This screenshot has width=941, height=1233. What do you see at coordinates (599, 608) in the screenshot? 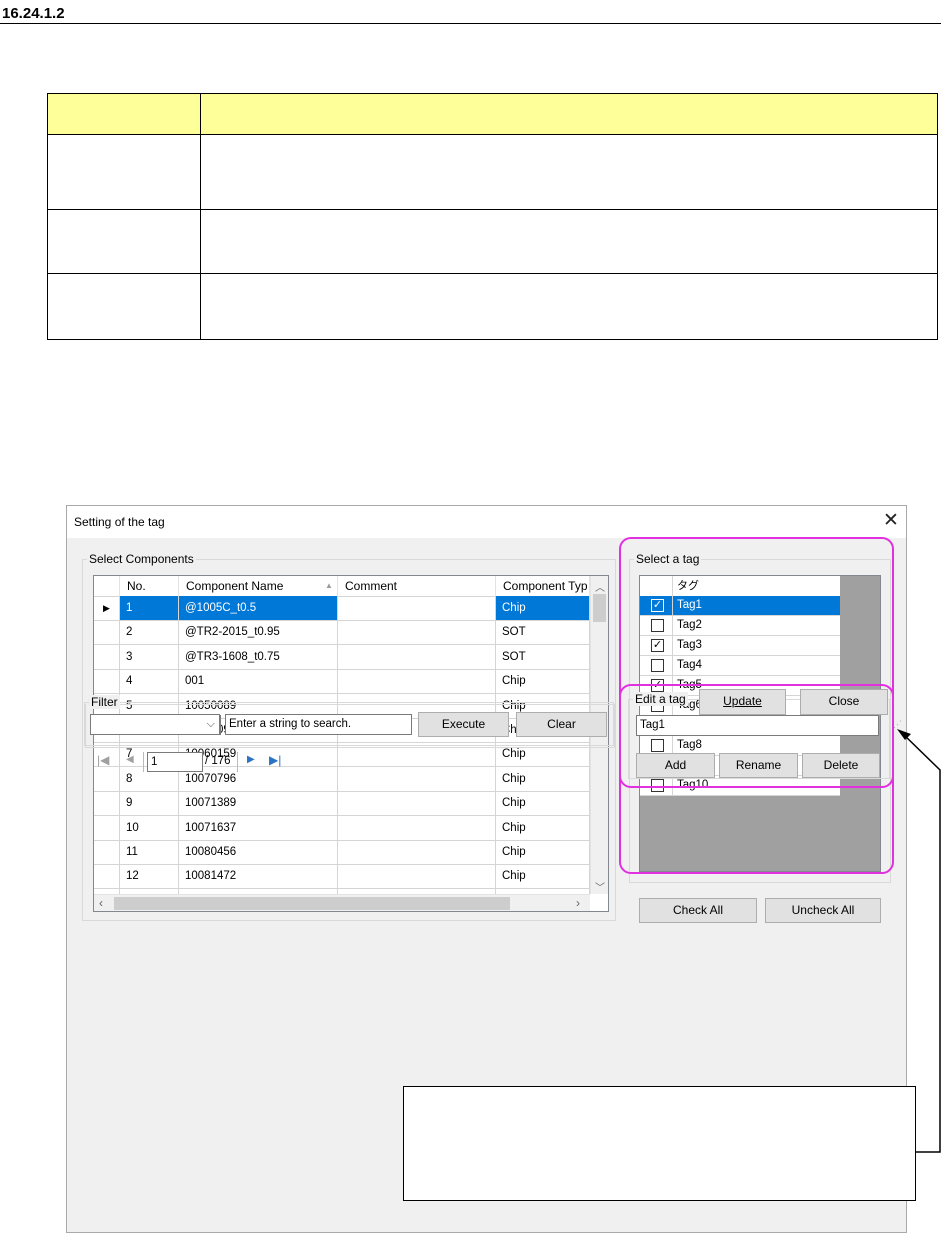
I see `vertical-scroll-thumb` at bounding box center [599, 608].